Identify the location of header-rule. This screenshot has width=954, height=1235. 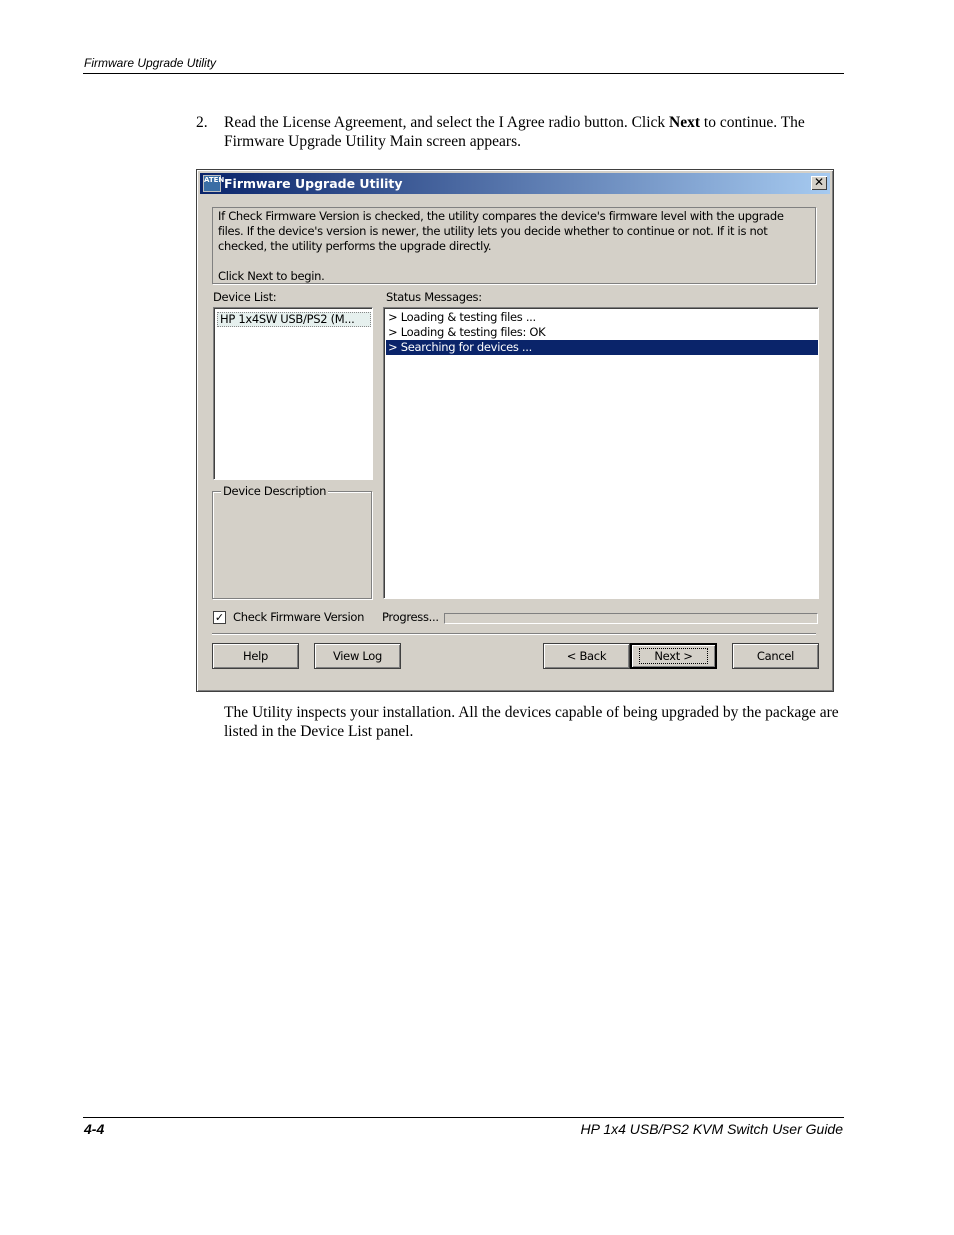
(463, 73).